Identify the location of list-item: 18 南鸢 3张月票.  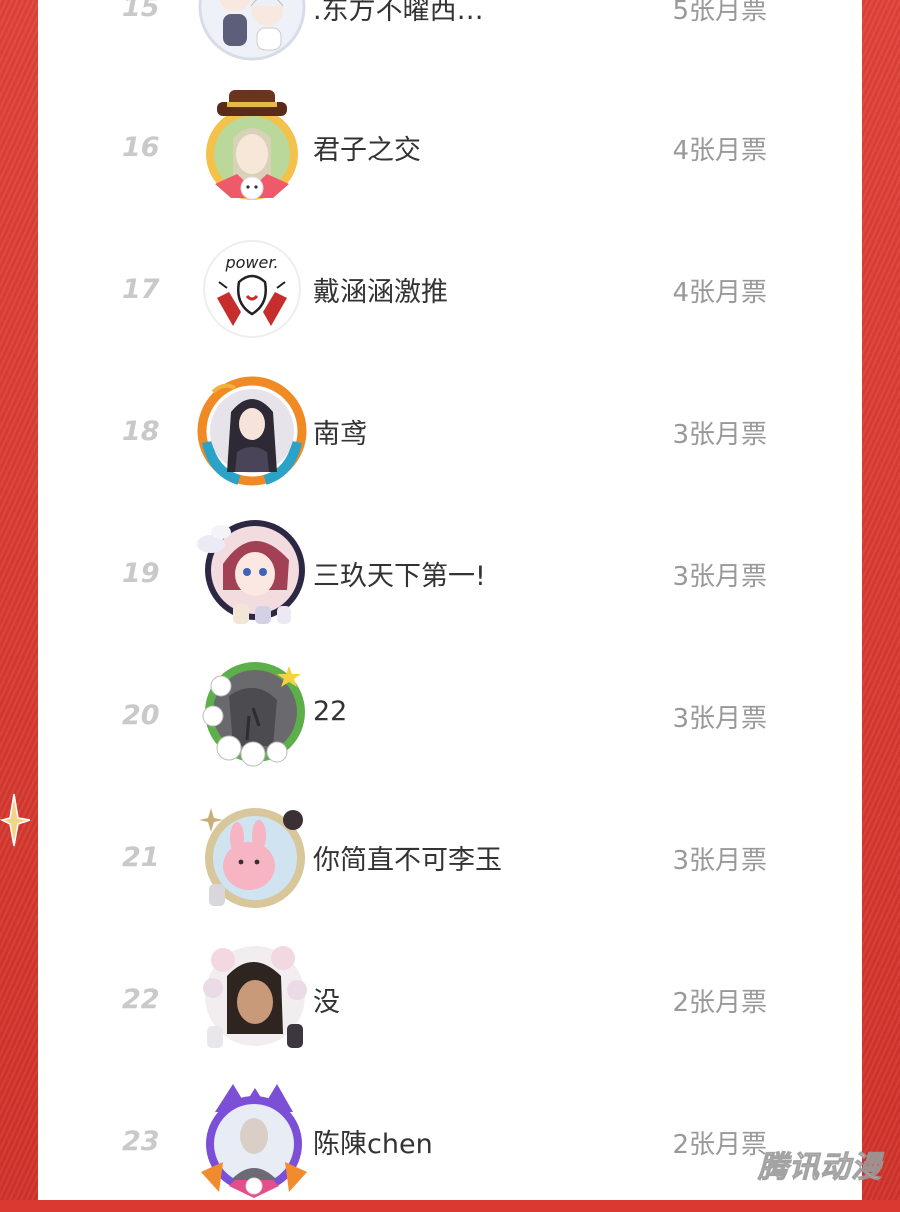
(450, 431).